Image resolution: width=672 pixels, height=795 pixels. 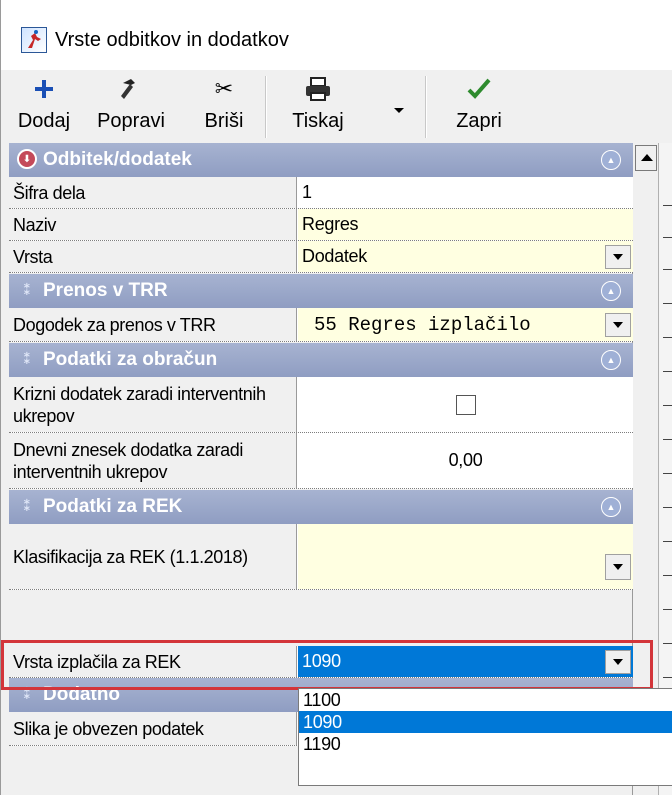 I want to click on section-rek: ⁑ Podatki za REK ▲, so click(x=321, y=507).